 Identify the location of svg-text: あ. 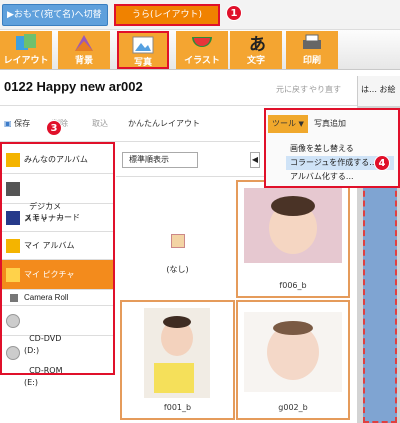
(257, 44).